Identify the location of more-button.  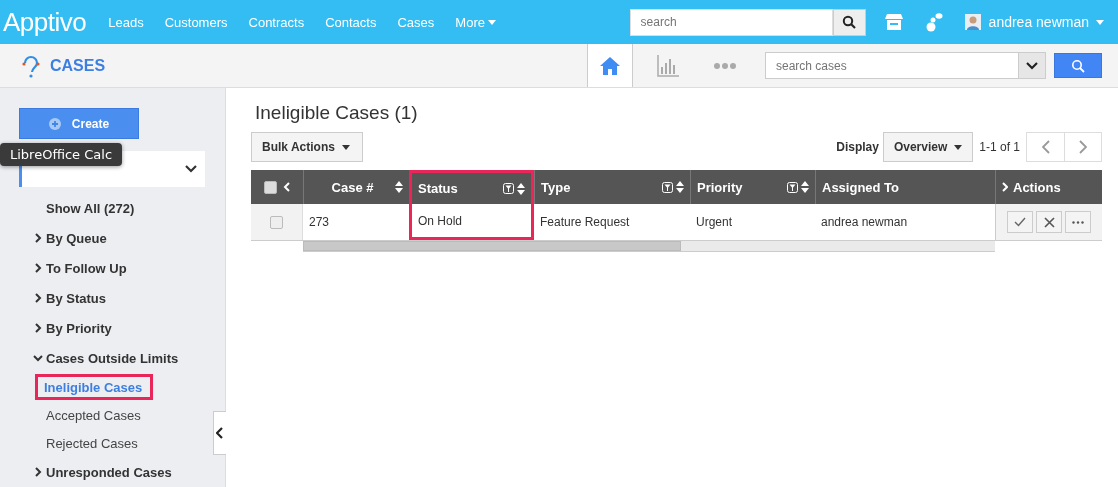
(1078, 222).